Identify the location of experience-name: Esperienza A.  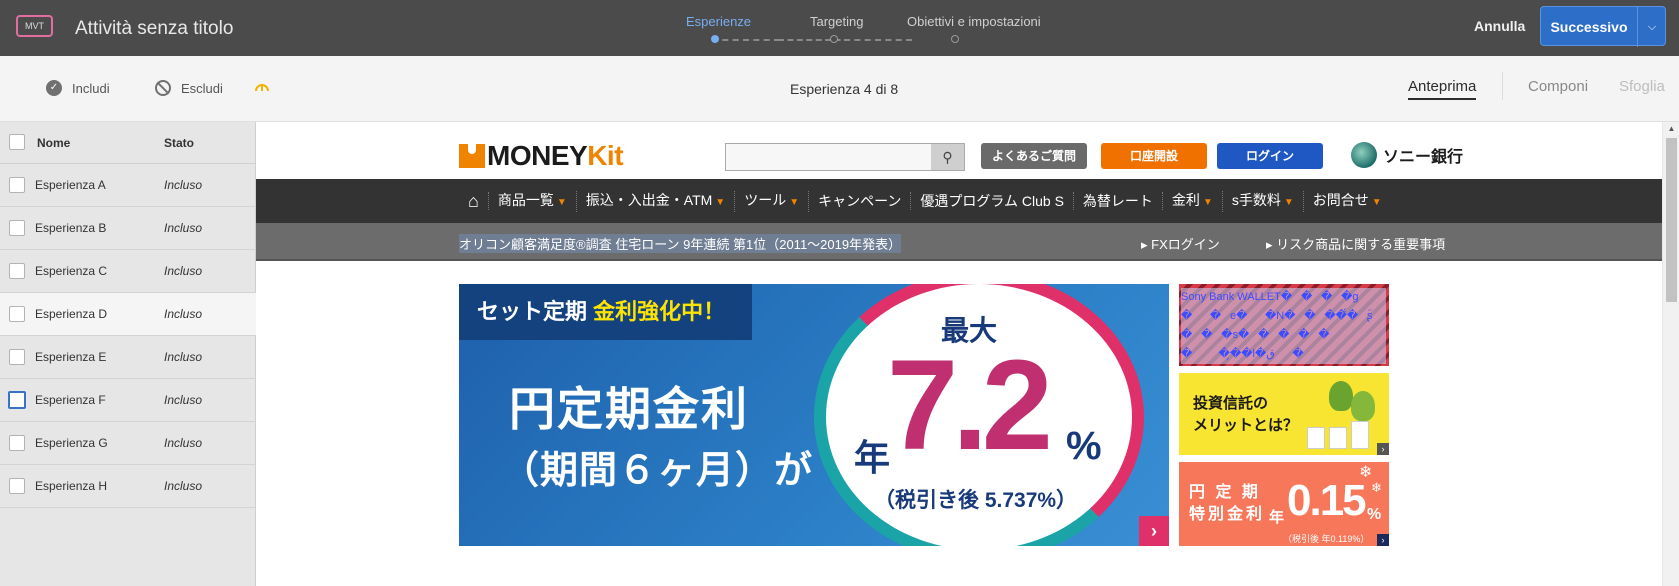
(70, 185).